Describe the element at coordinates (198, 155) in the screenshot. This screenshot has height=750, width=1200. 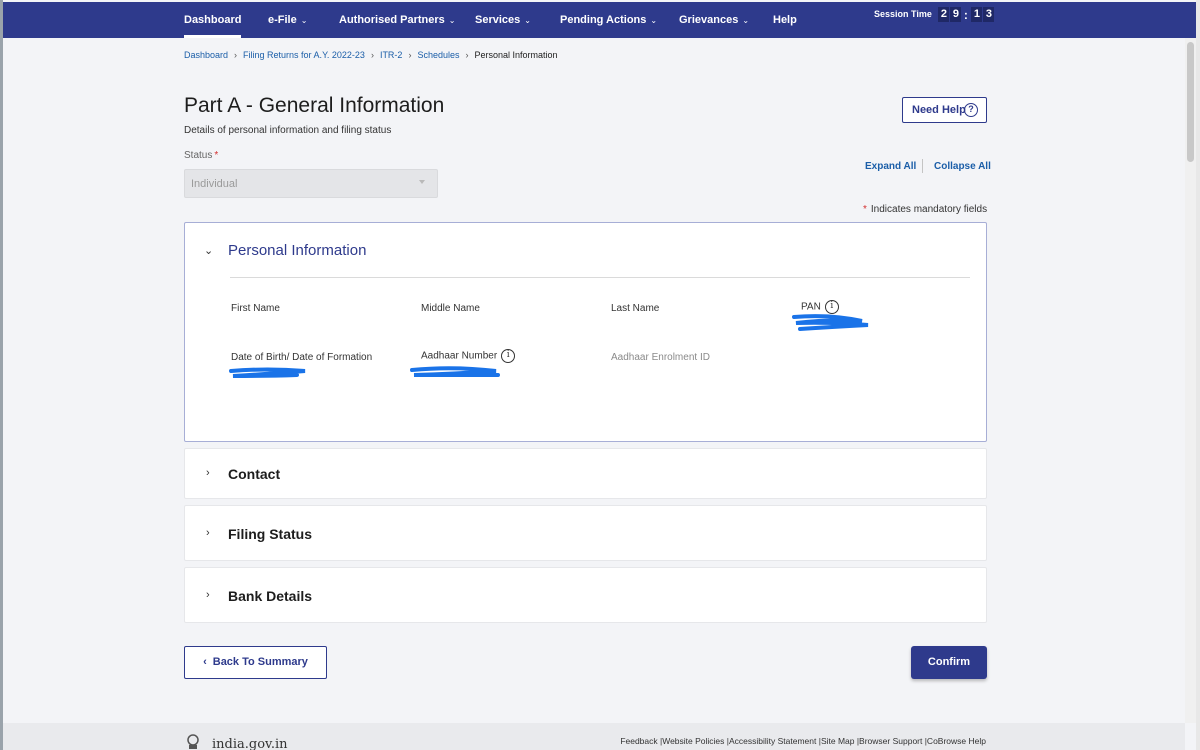
I see `status-label-text: Status` at that location.